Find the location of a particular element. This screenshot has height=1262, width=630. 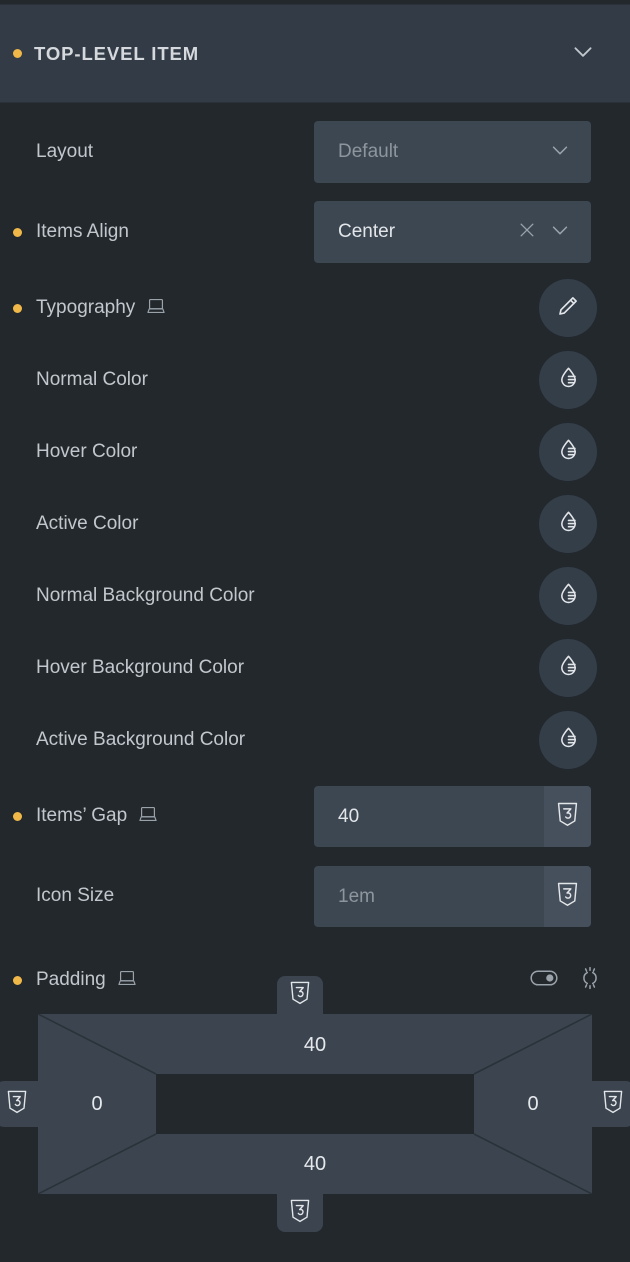

layout-select: Default is located at coordinates (452, 152).